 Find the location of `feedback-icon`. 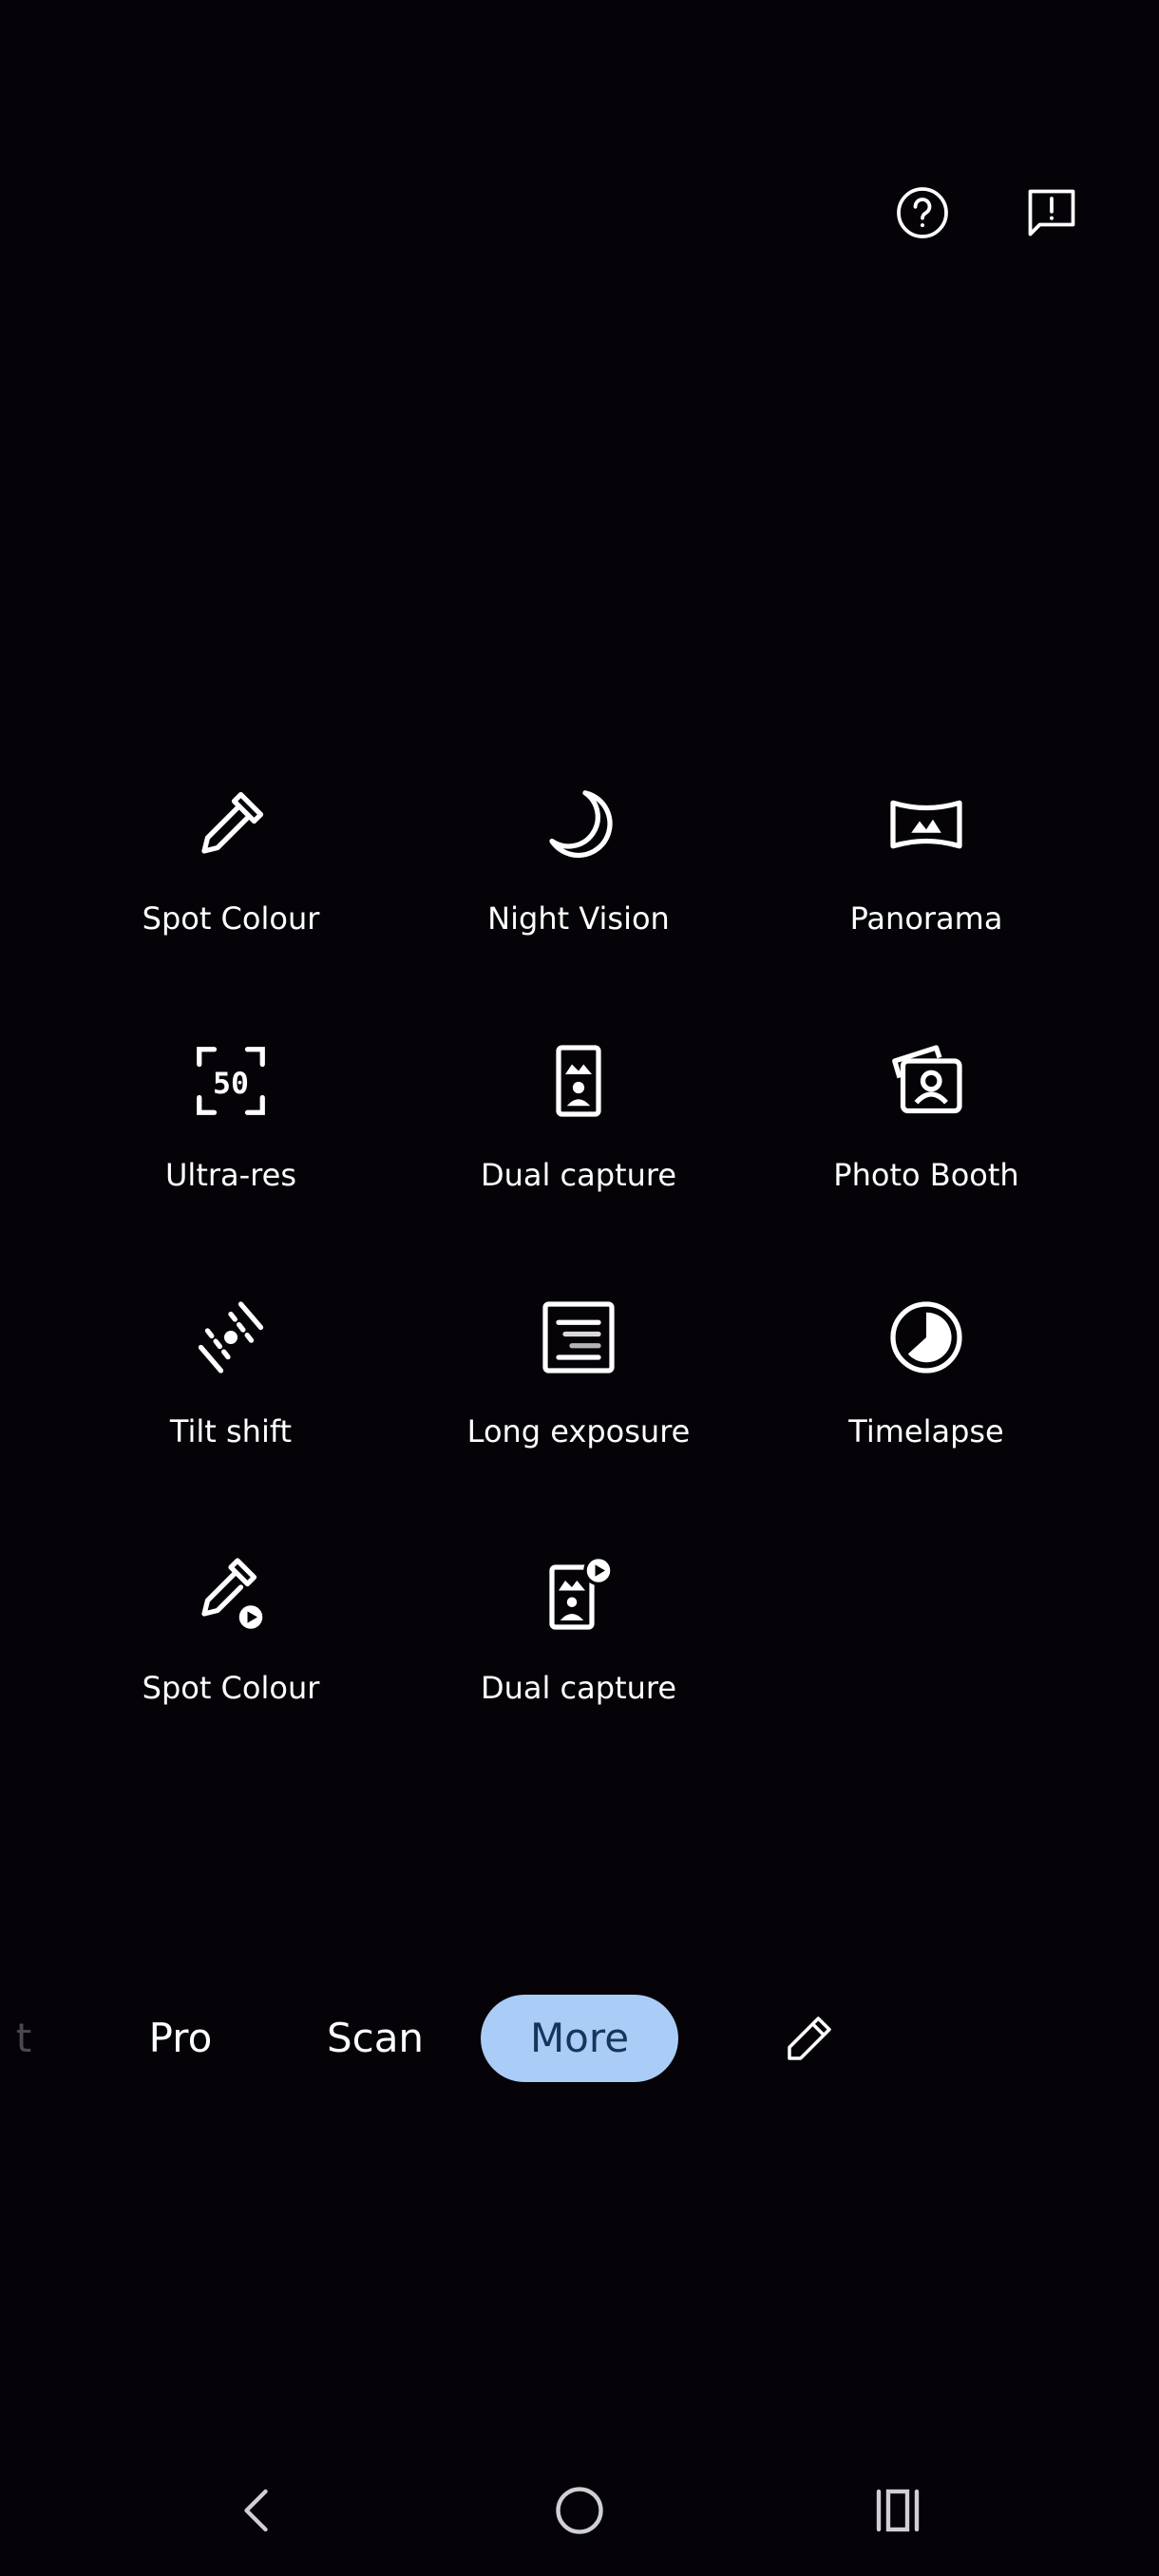

feedback-icon is located at coordinates (1051, 213).